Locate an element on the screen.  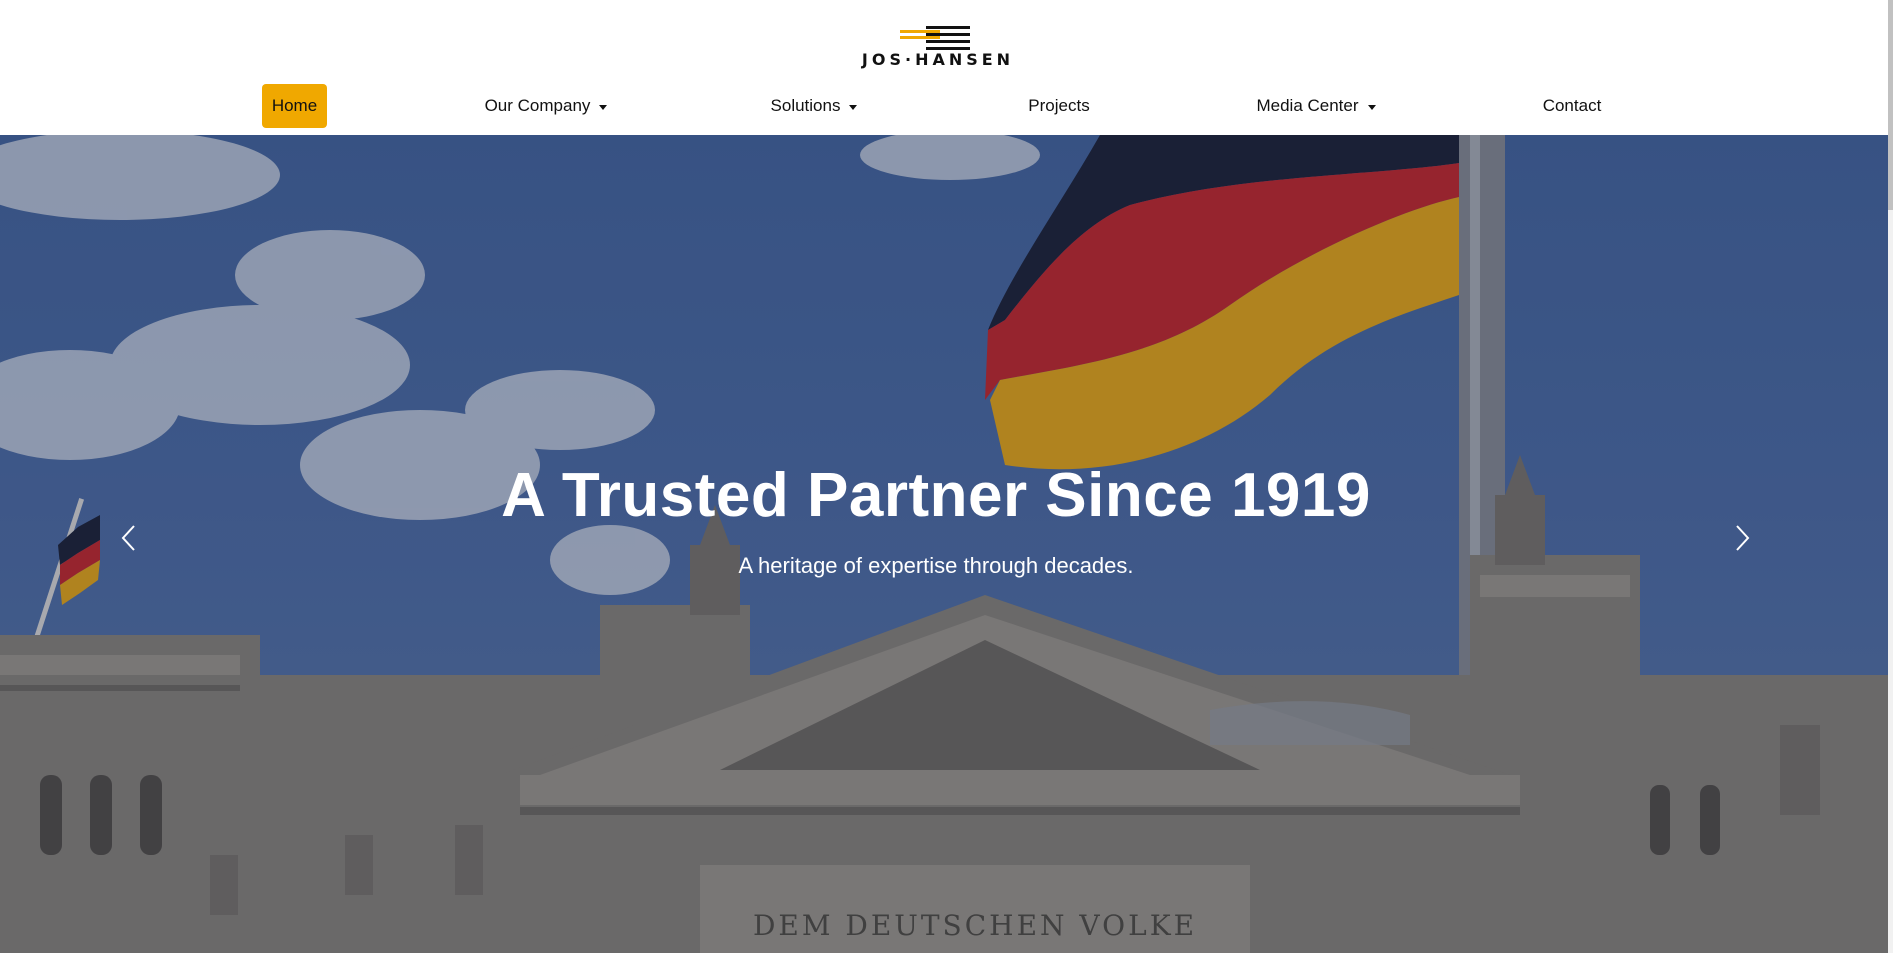
scrollbar-thumb is located at coordinates (1890, 105).